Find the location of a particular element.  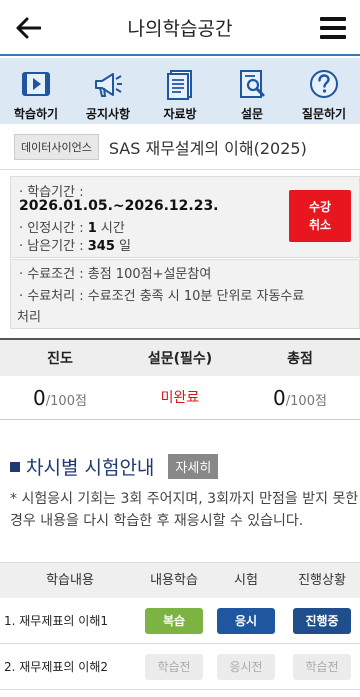

status-badge: 학습전 is located at coordinates (322, 666).